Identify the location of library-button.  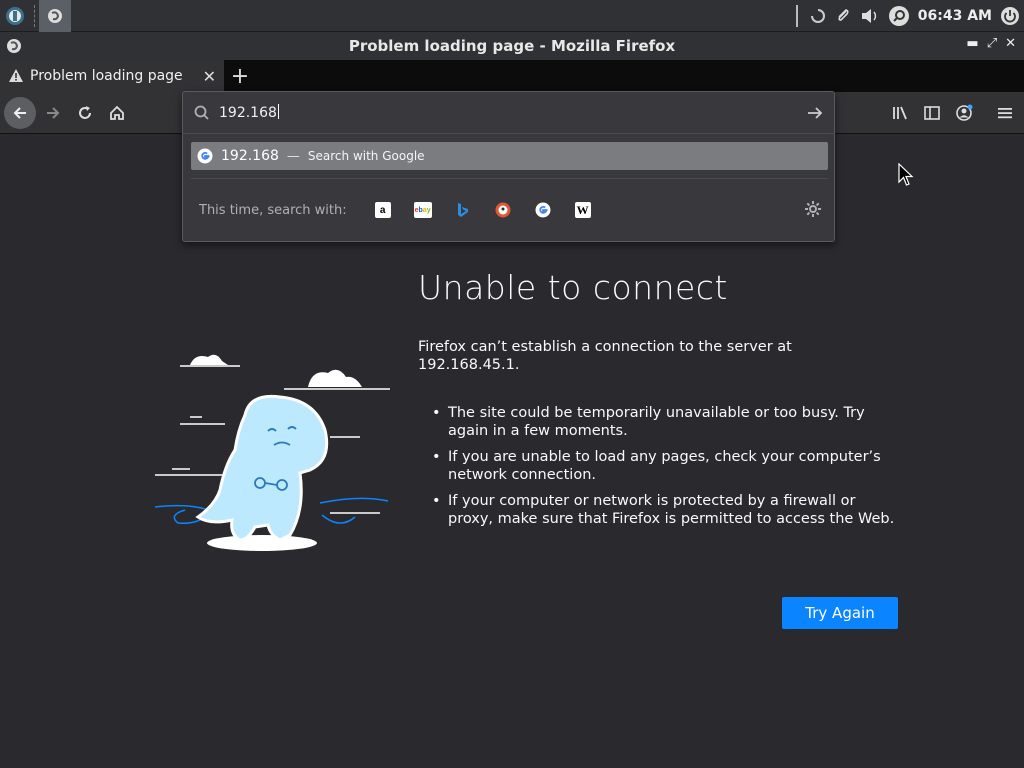
(900, 113).